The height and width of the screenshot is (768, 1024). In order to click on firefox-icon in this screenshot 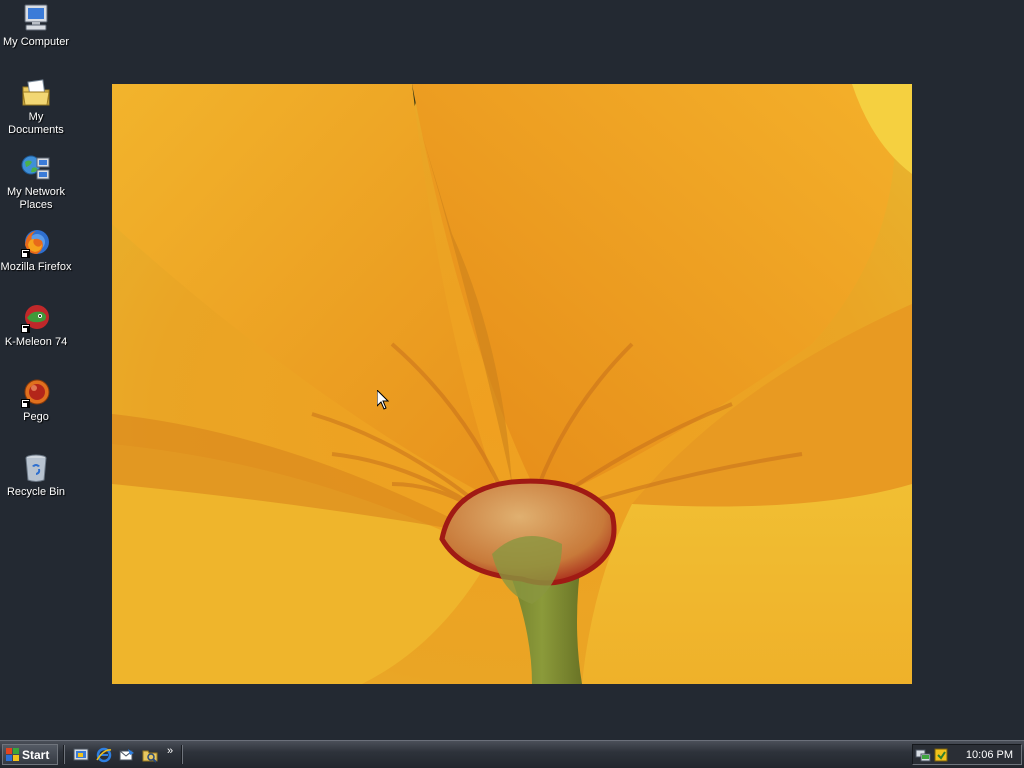, I will do `click(36, 243)`.